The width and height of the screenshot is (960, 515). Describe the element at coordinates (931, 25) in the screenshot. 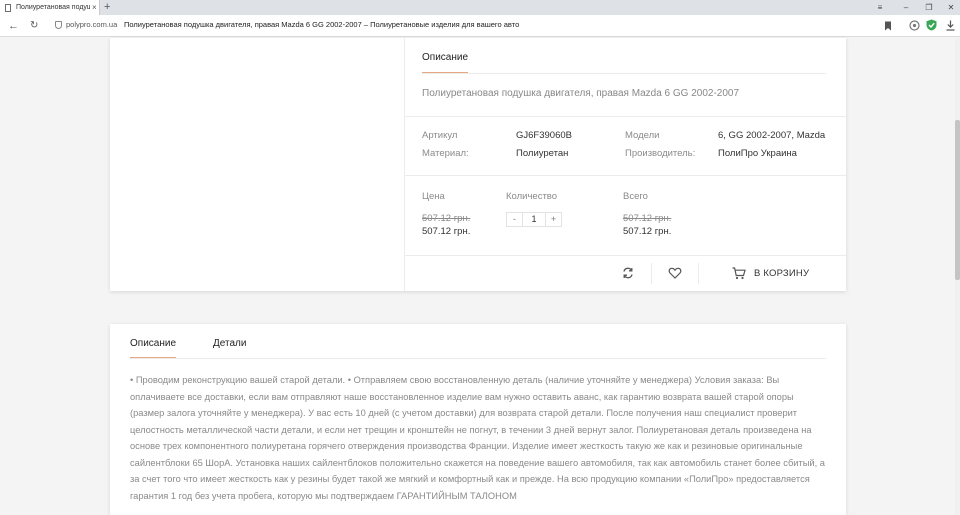

I see `adblock-icon` at that location.